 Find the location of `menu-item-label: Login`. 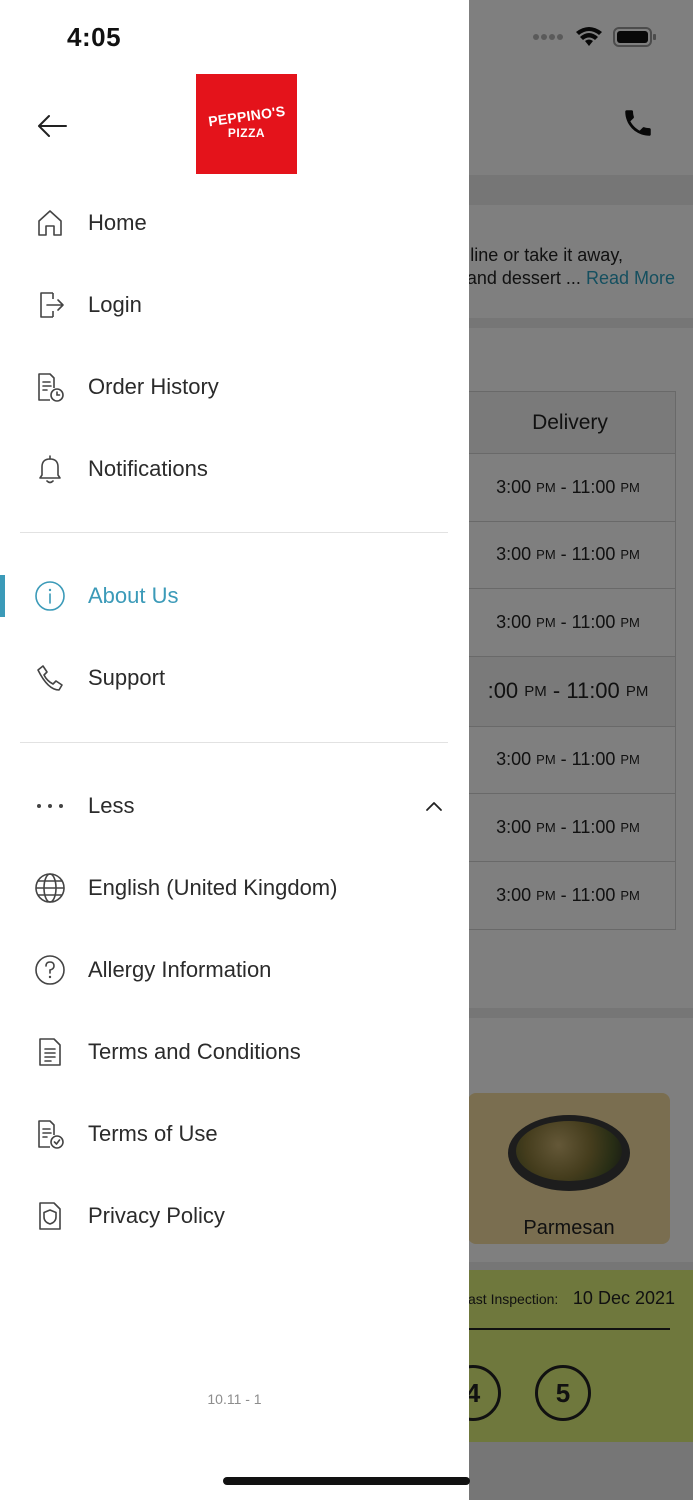

menu-item-label: Login is located at coordinates (115, 304).